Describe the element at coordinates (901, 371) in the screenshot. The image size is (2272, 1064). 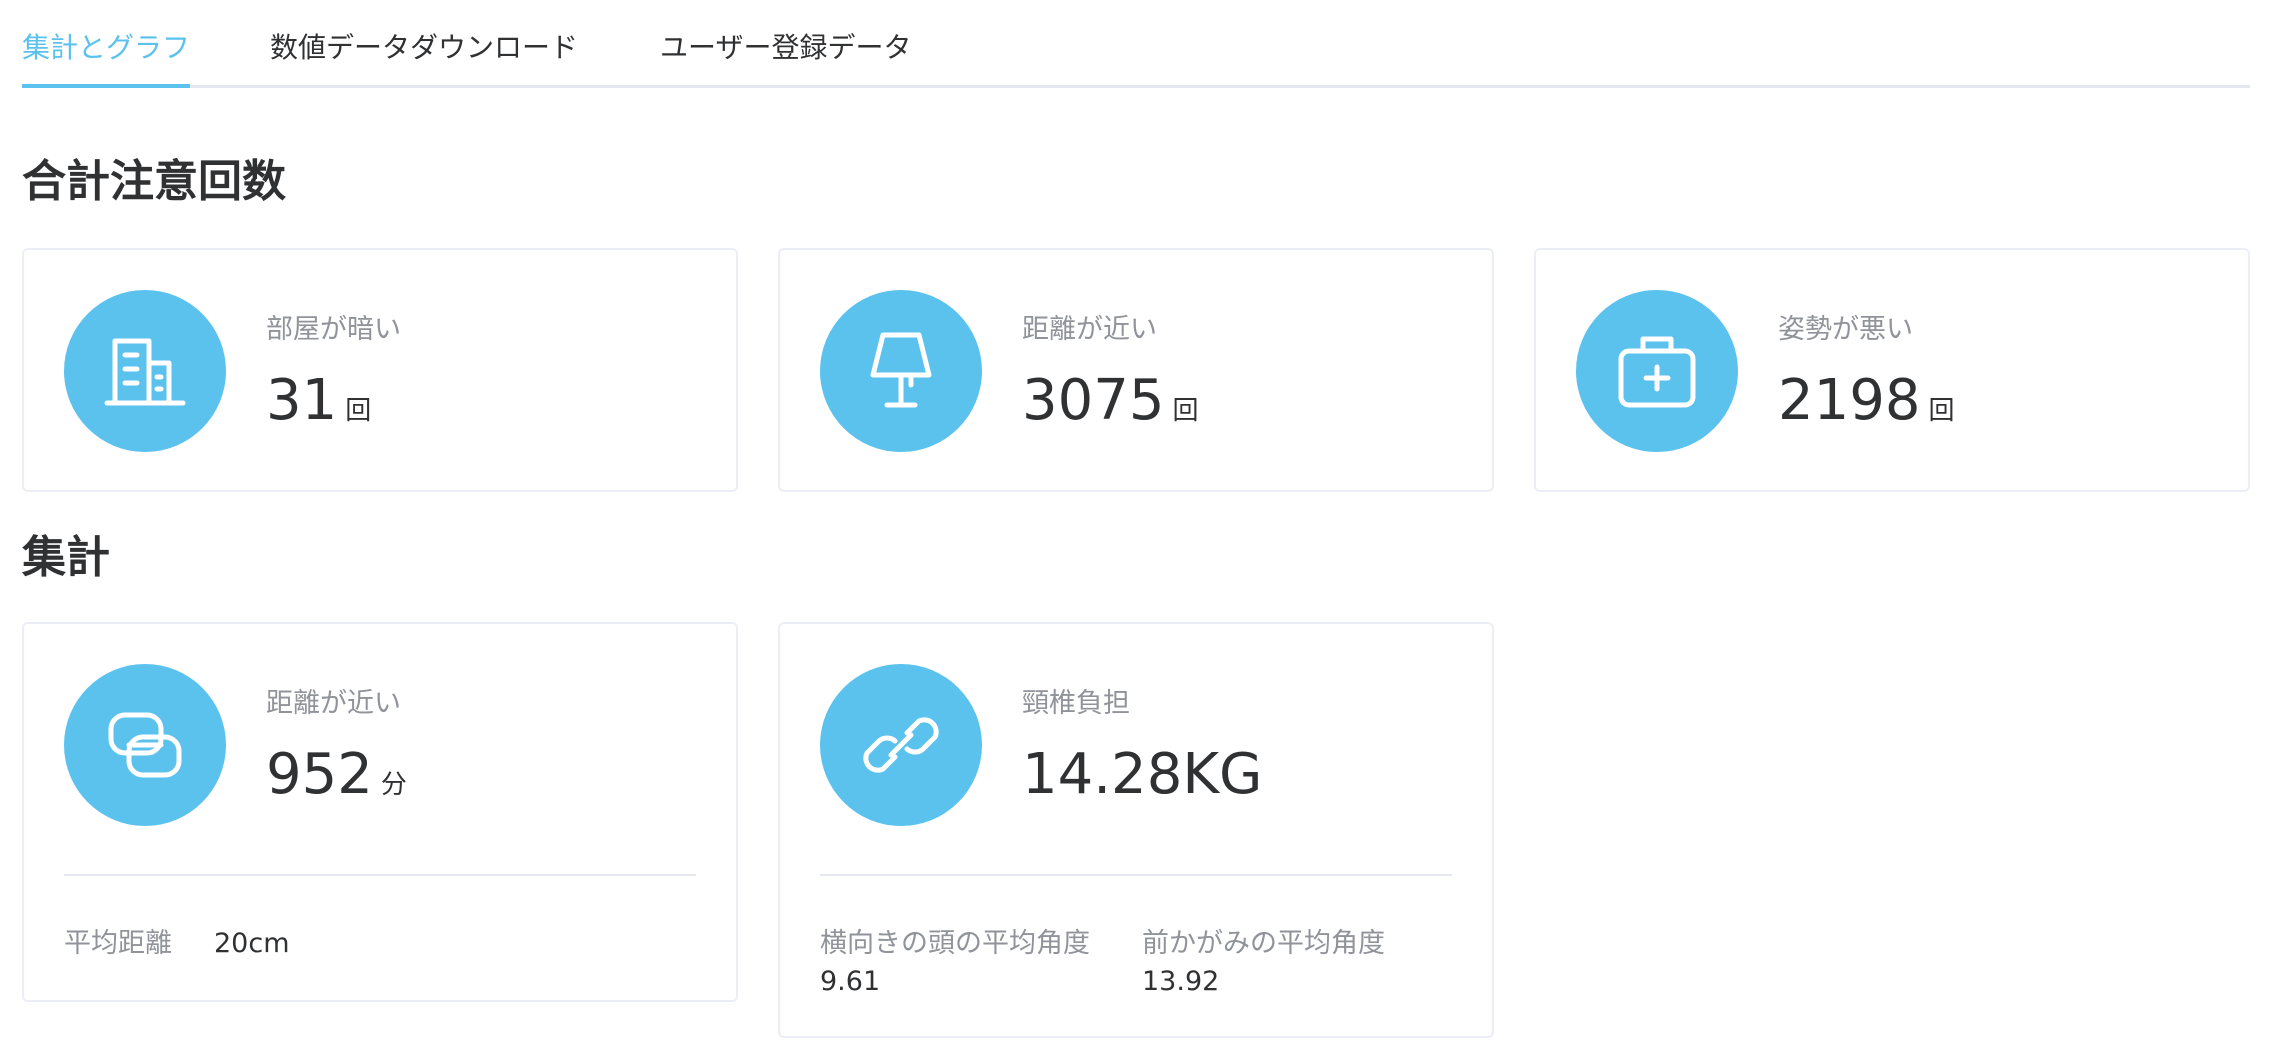
I see `lamp-icon` at that location.